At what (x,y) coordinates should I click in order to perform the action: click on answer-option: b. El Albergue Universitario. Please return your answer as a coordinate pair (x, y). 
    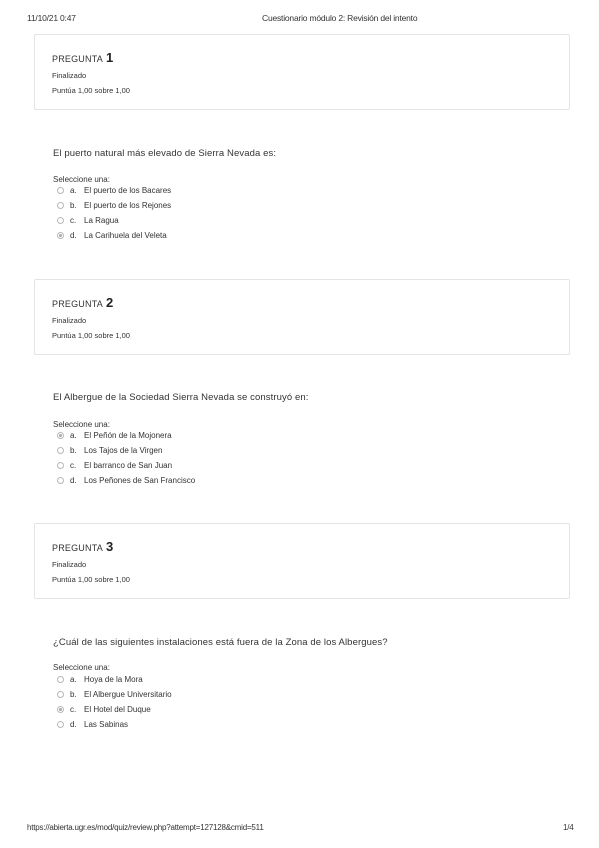
    Looking at the image, I should click on (114, 694).